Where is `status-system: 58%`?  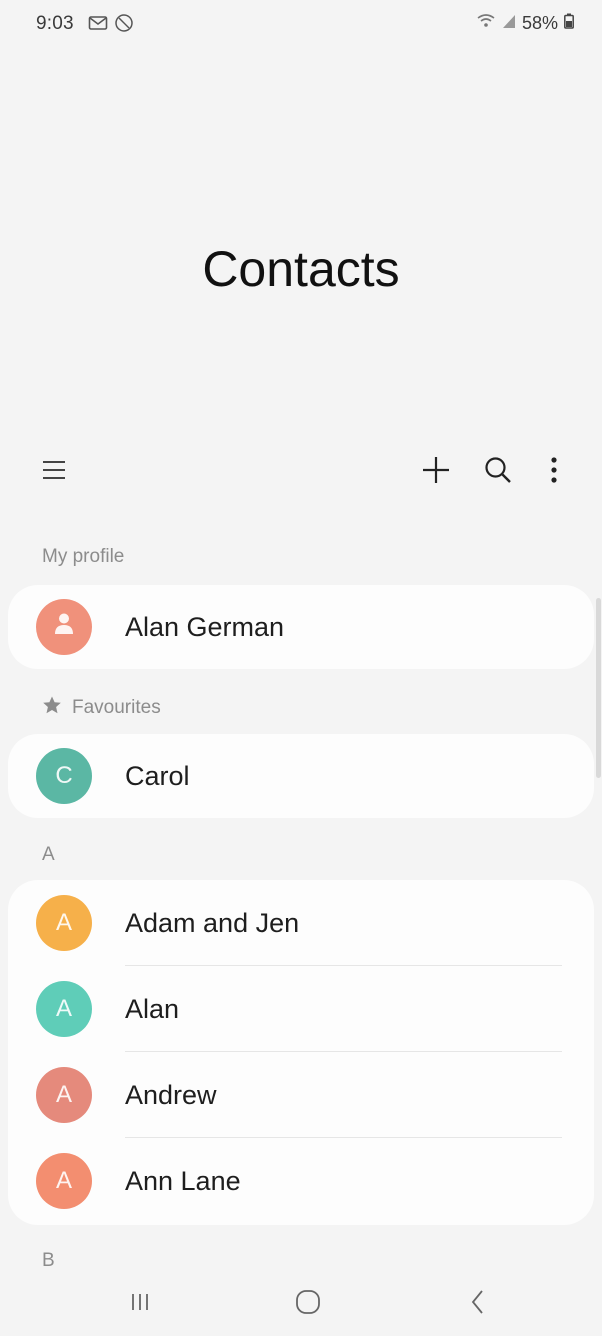
status-system: 58% is located at coordinates (525, 23).